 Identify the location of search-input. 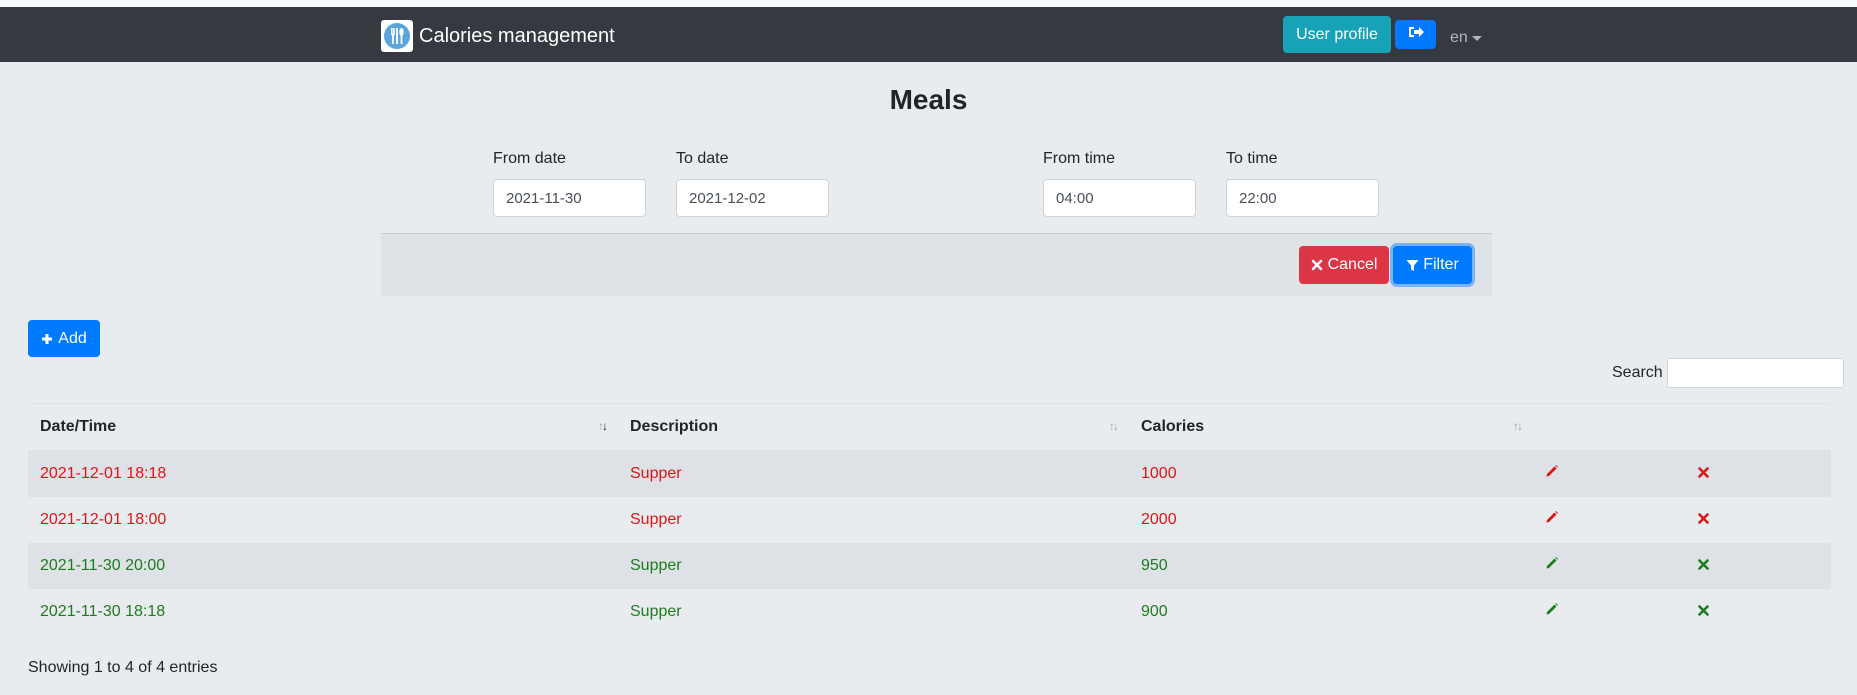
(1755, 373).